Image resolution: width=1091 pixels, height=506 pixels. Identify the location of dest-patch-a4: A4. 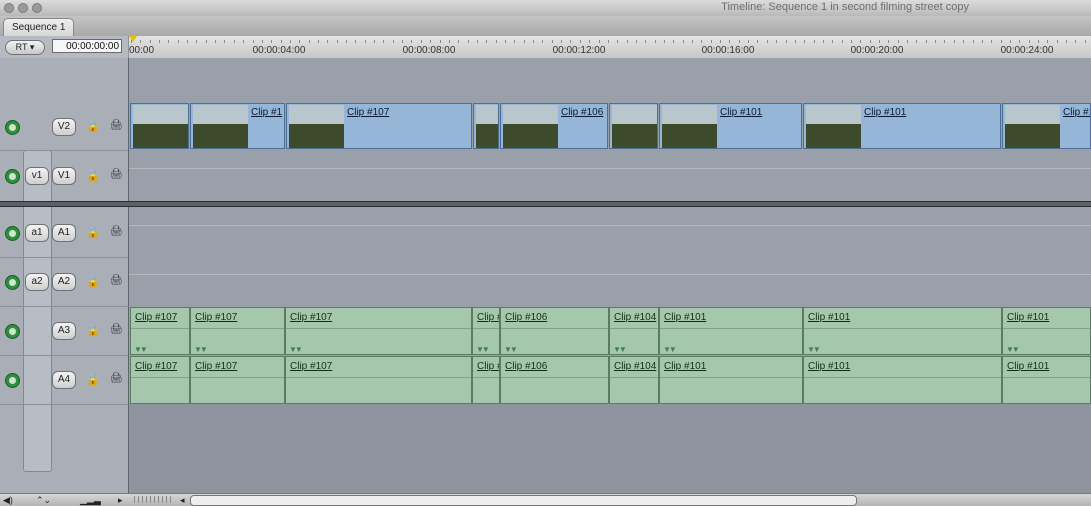
(64, 380).